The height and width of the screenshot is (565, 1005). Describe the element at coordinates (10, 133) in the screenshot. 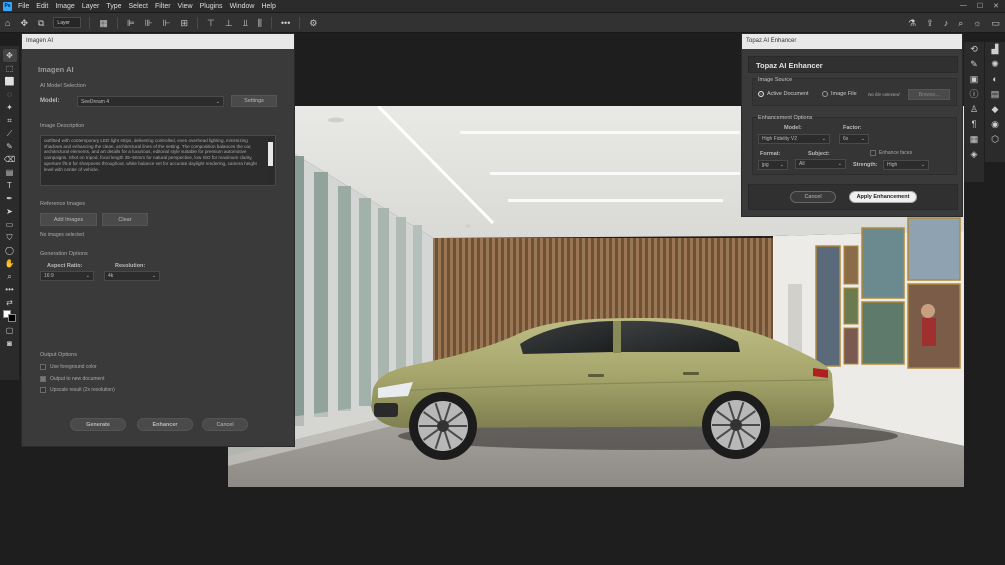

I see `eyedropper-tool-icon: ⟋` at that location.